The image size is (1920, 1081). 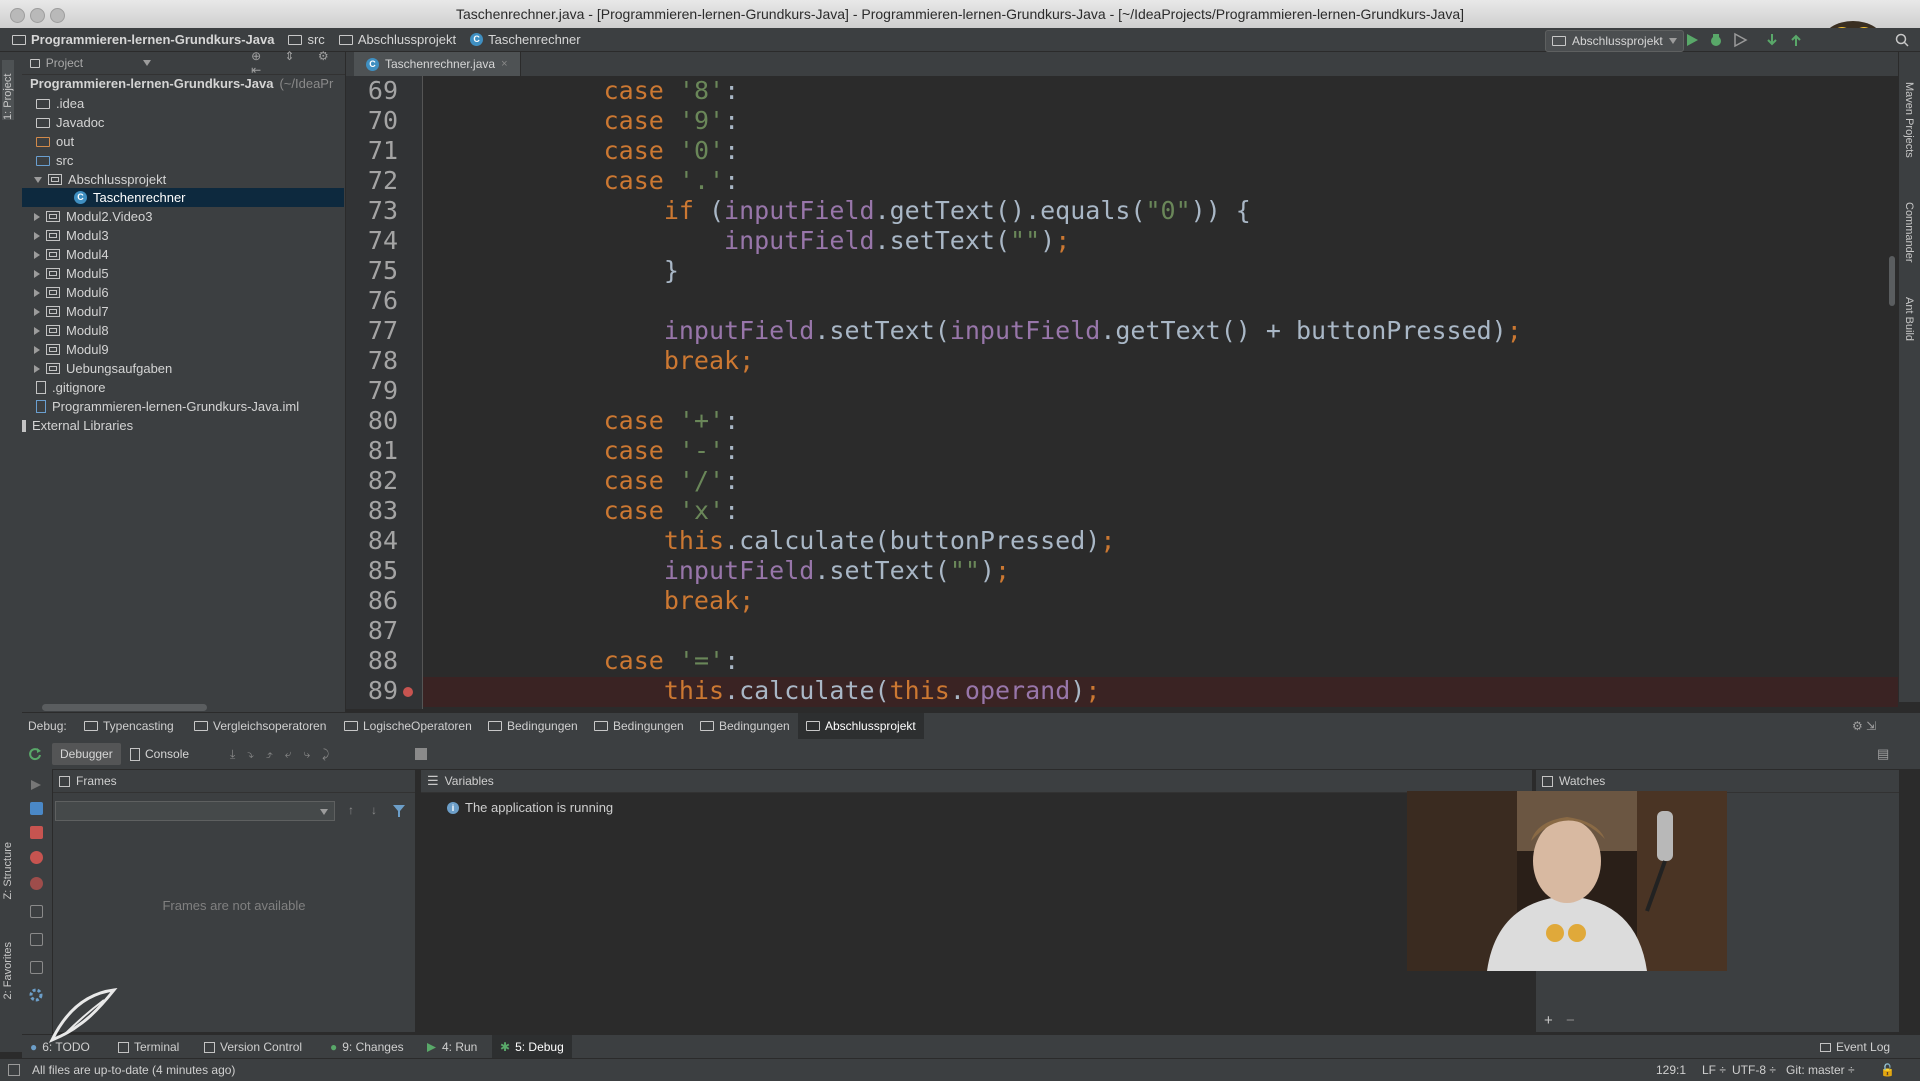 What do you see at coordinates (36, 911) in the screenshot?
I see `get-thread-dump-icon` at bounding box center [36, 911].